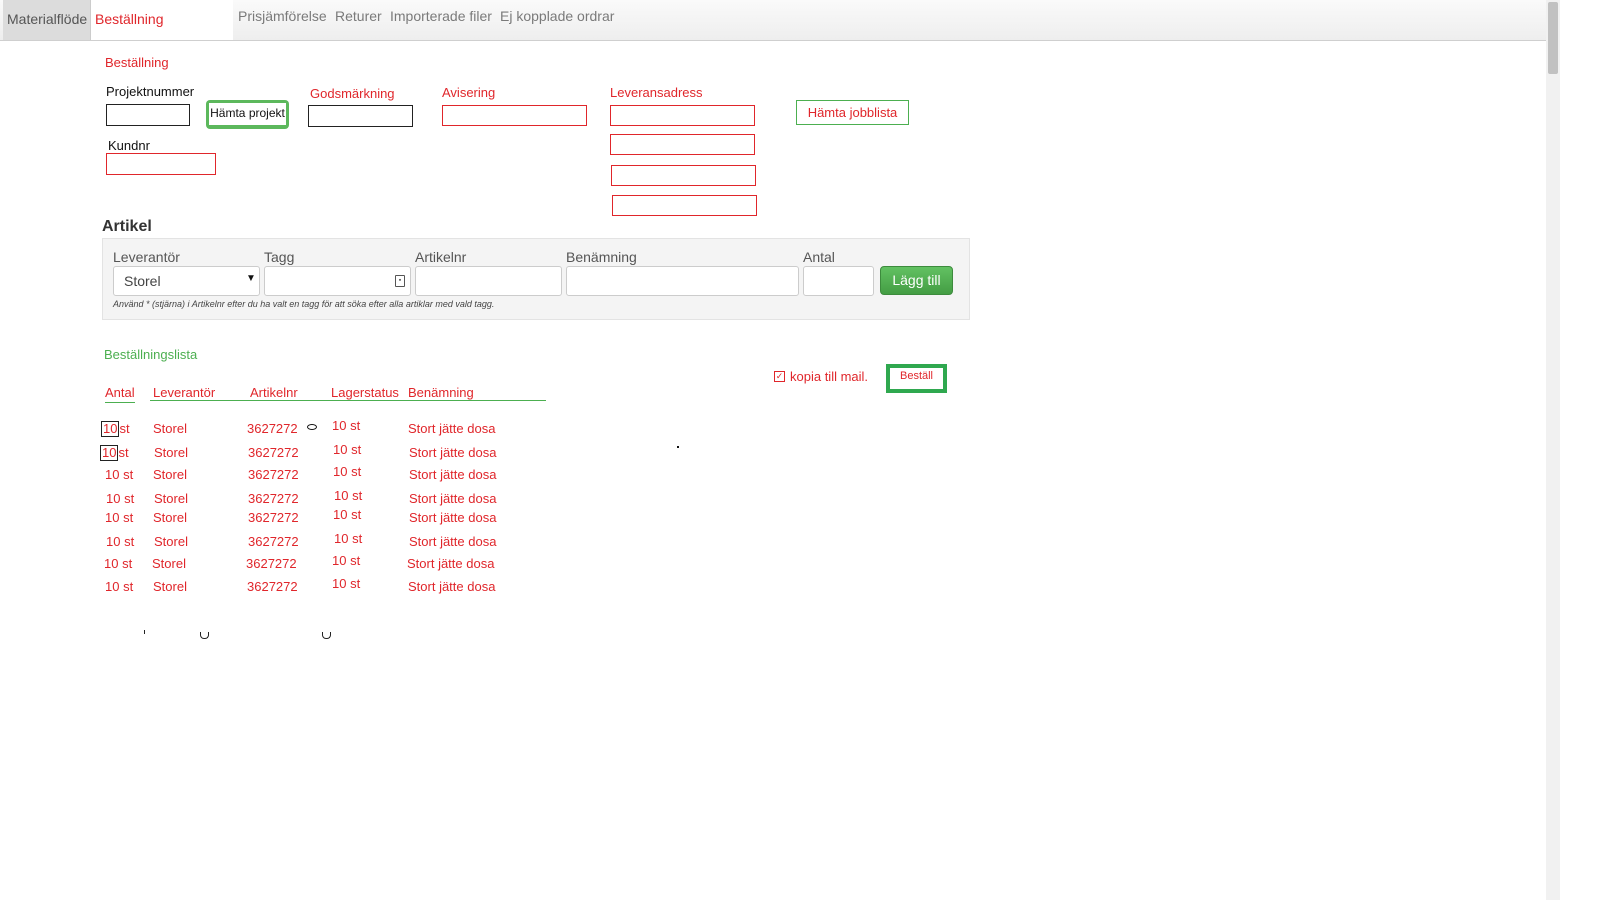 This screenshot has width=1600, height=900. Describe the element at coordinates (124, 428) in the screenshot. I see `row-1-qty-unit: st` at that location.